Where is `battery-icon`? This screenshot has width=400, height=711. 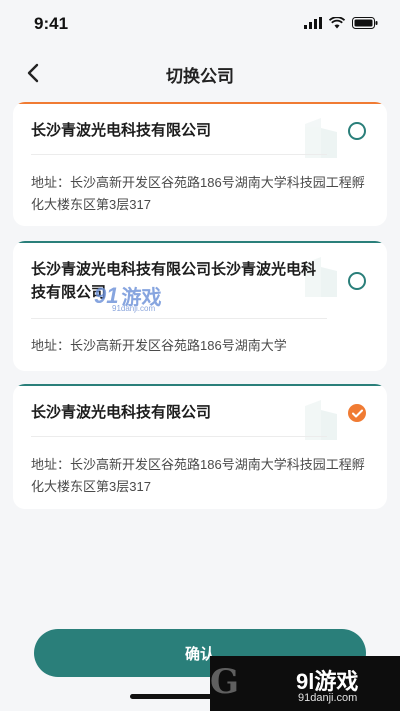
battery-icon is located at coordinates (365, 23).